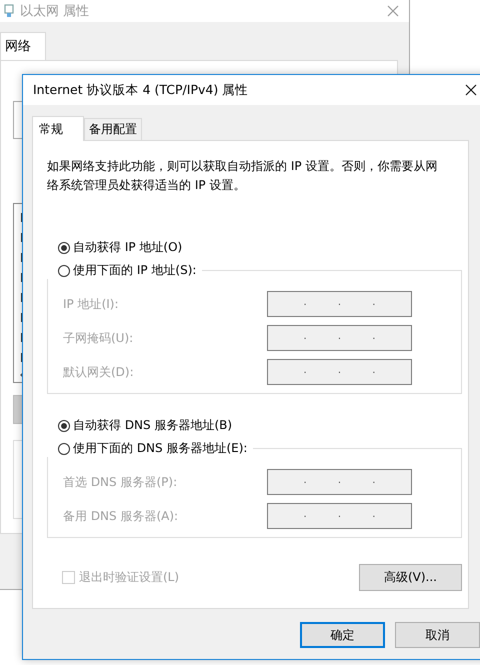 Image resolution: width=480 pixels, height=665 pixels. I want to click on tab: 备用配置, so click(113, 129).